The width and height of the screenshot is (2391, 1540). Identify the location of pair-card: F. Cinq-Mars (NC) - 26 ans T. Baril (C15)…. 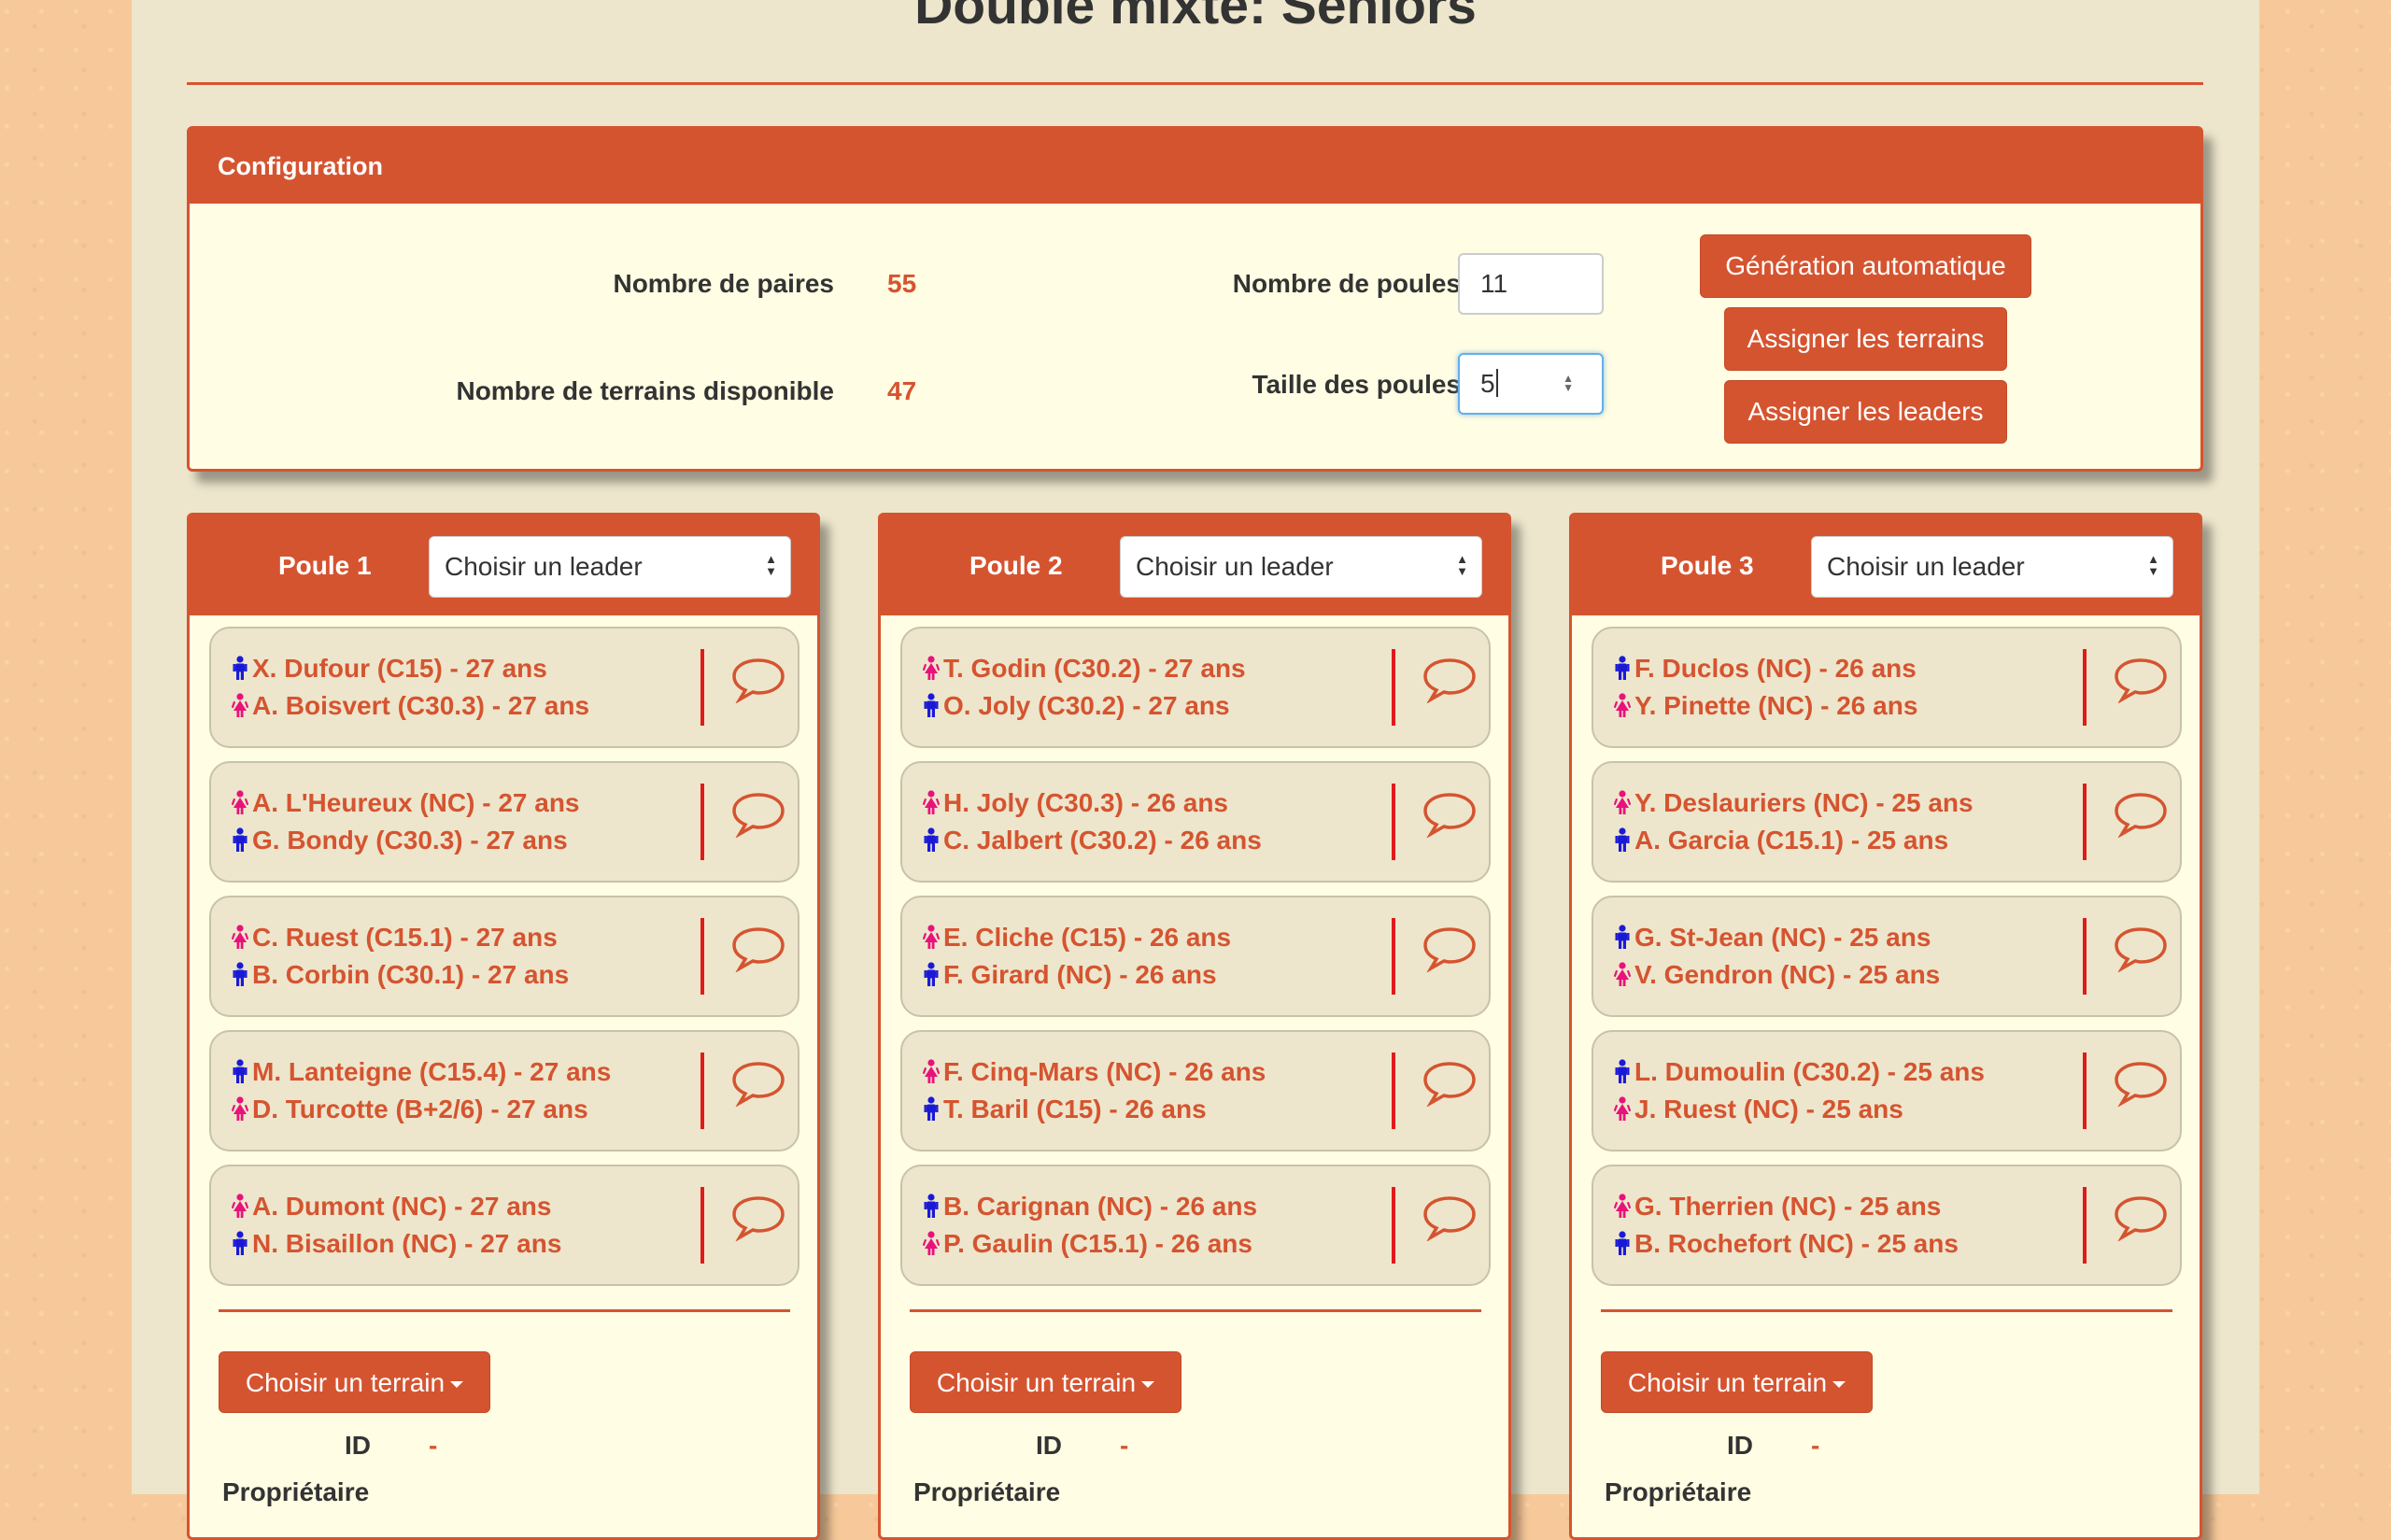
(1196, 1090).